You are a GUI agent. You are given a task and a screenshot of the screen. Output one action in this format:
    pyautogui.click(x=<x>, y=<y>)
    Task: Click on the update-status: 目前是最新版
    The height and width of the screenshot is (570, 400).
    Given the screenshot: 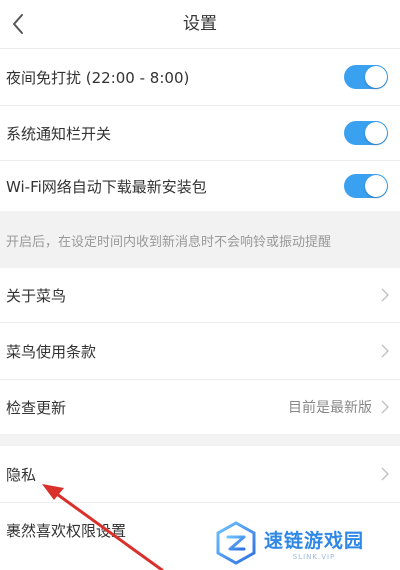 What is the action you would take?
    pyautogui.click(x=330, y=408)
    